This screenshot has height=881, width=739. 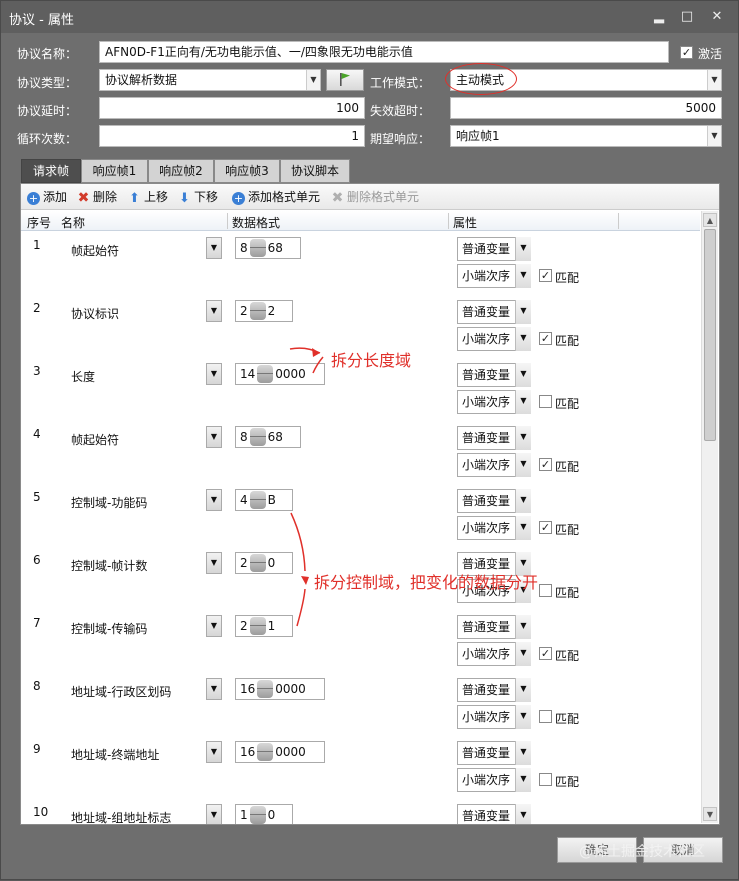 What do you see at coordinates (371, 360) in the screenshot?
I see `annotation-split-length: 拆分长度域` at bounding box center [371, 360].